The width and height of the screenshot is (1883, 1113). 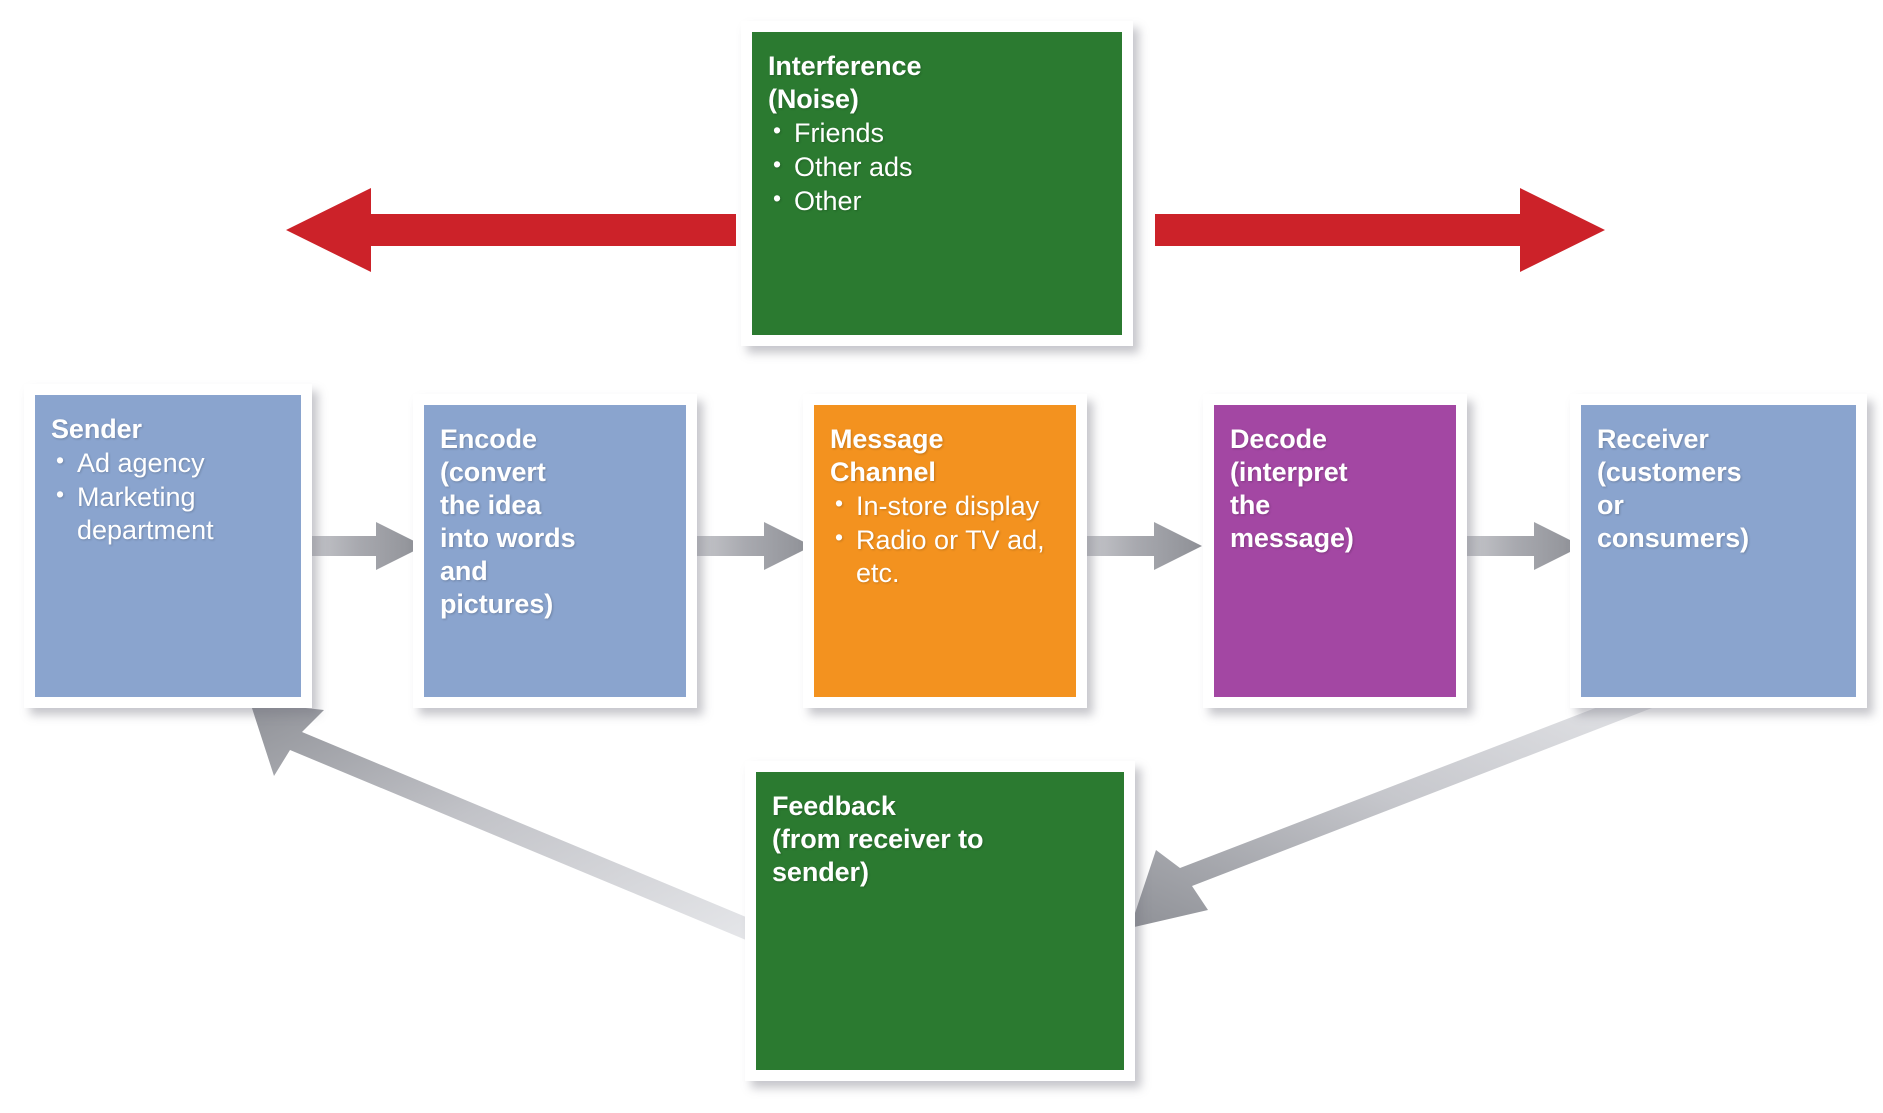 What do you see at coordinates (752, 546) in the screenshot?
I see `arrow-encode-to-message` at bounding box center [752, 546].